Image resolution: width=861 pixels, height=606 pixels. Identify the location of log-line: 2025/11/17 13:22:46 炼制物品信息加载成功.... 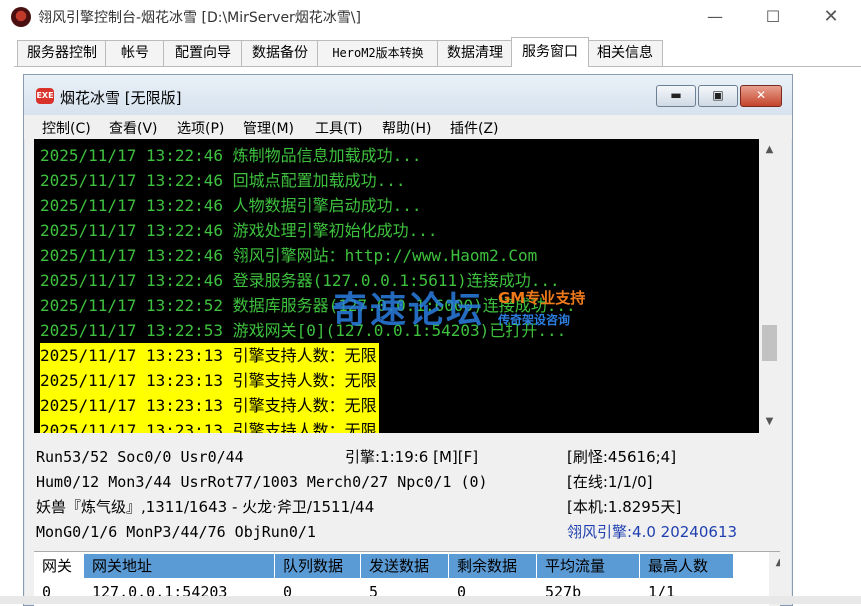
(231, 155).